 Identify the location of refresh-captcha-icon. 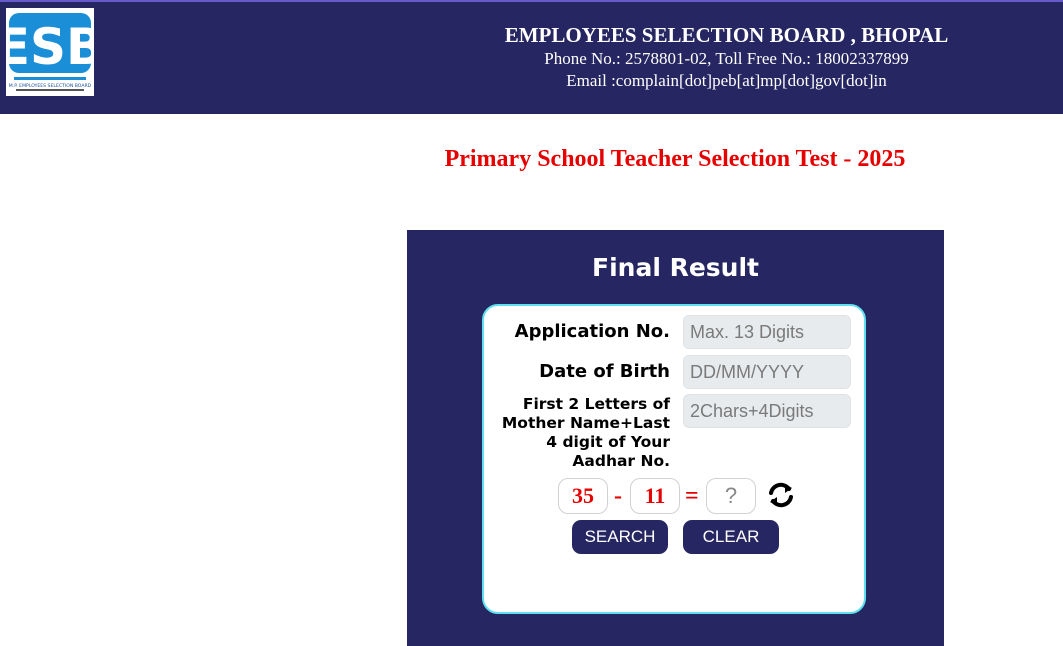
(781, 495).